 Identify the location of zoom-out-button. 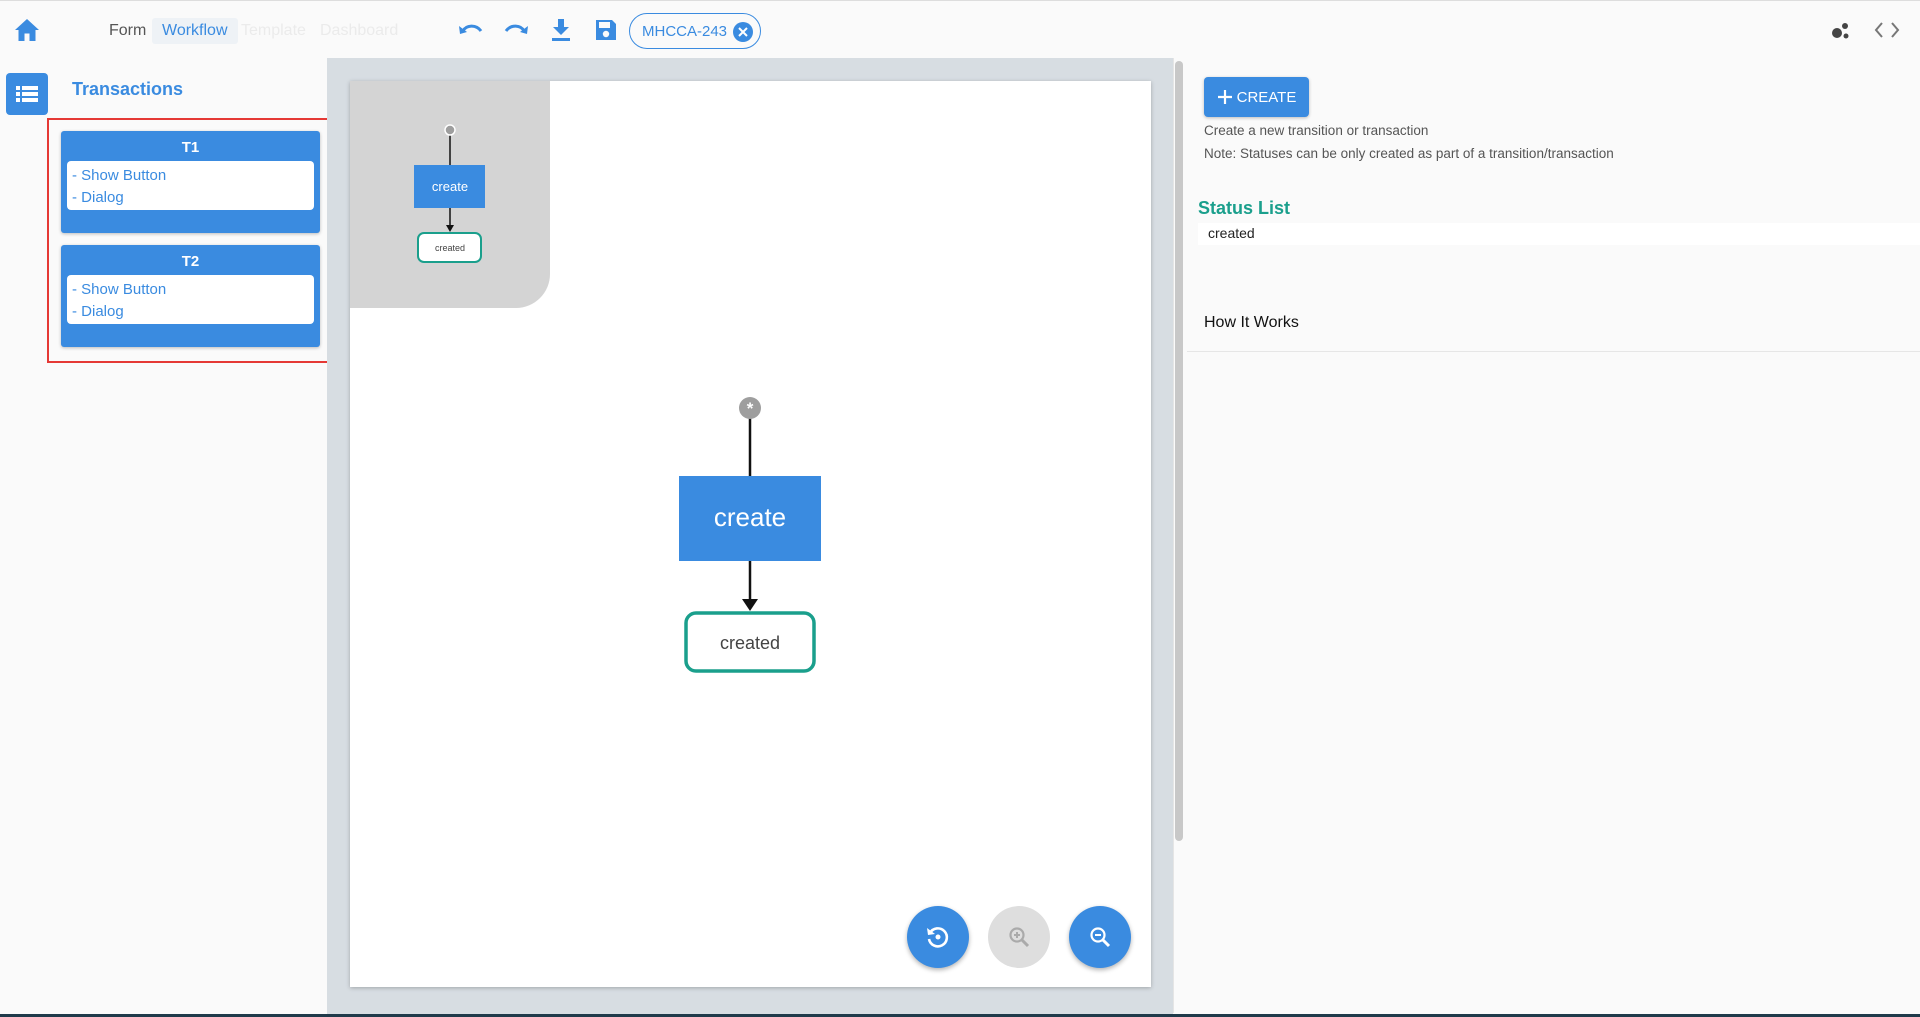
(1100, 937).